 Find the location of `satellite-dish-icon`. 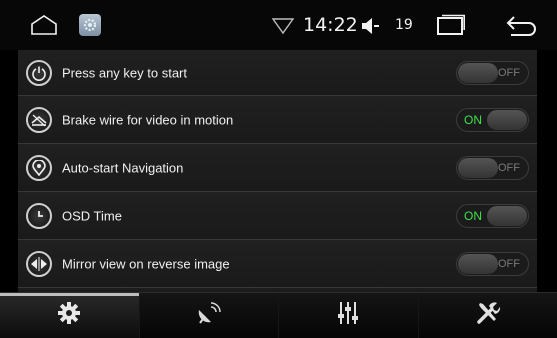

satellite-dish-icon is located at coordinates (209, 315).